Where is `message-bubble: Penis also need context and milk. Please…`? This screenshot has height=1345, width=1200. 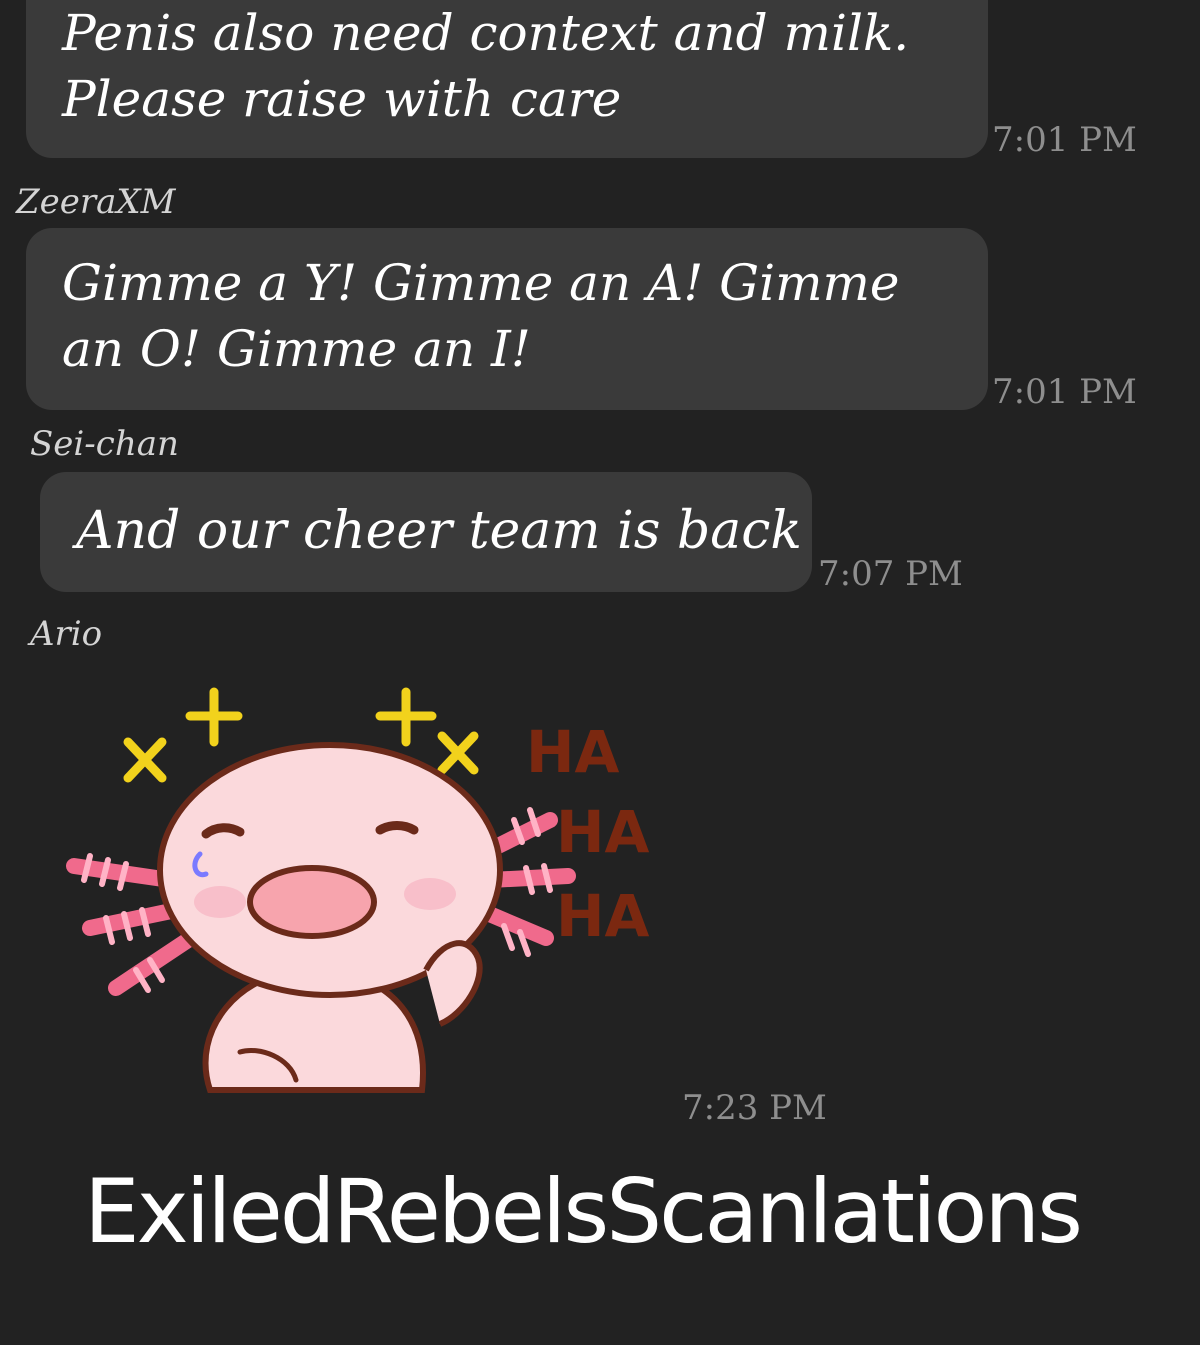 message-bubble: Penis also need context and milk. Please… is located at coordinates (507, 79).